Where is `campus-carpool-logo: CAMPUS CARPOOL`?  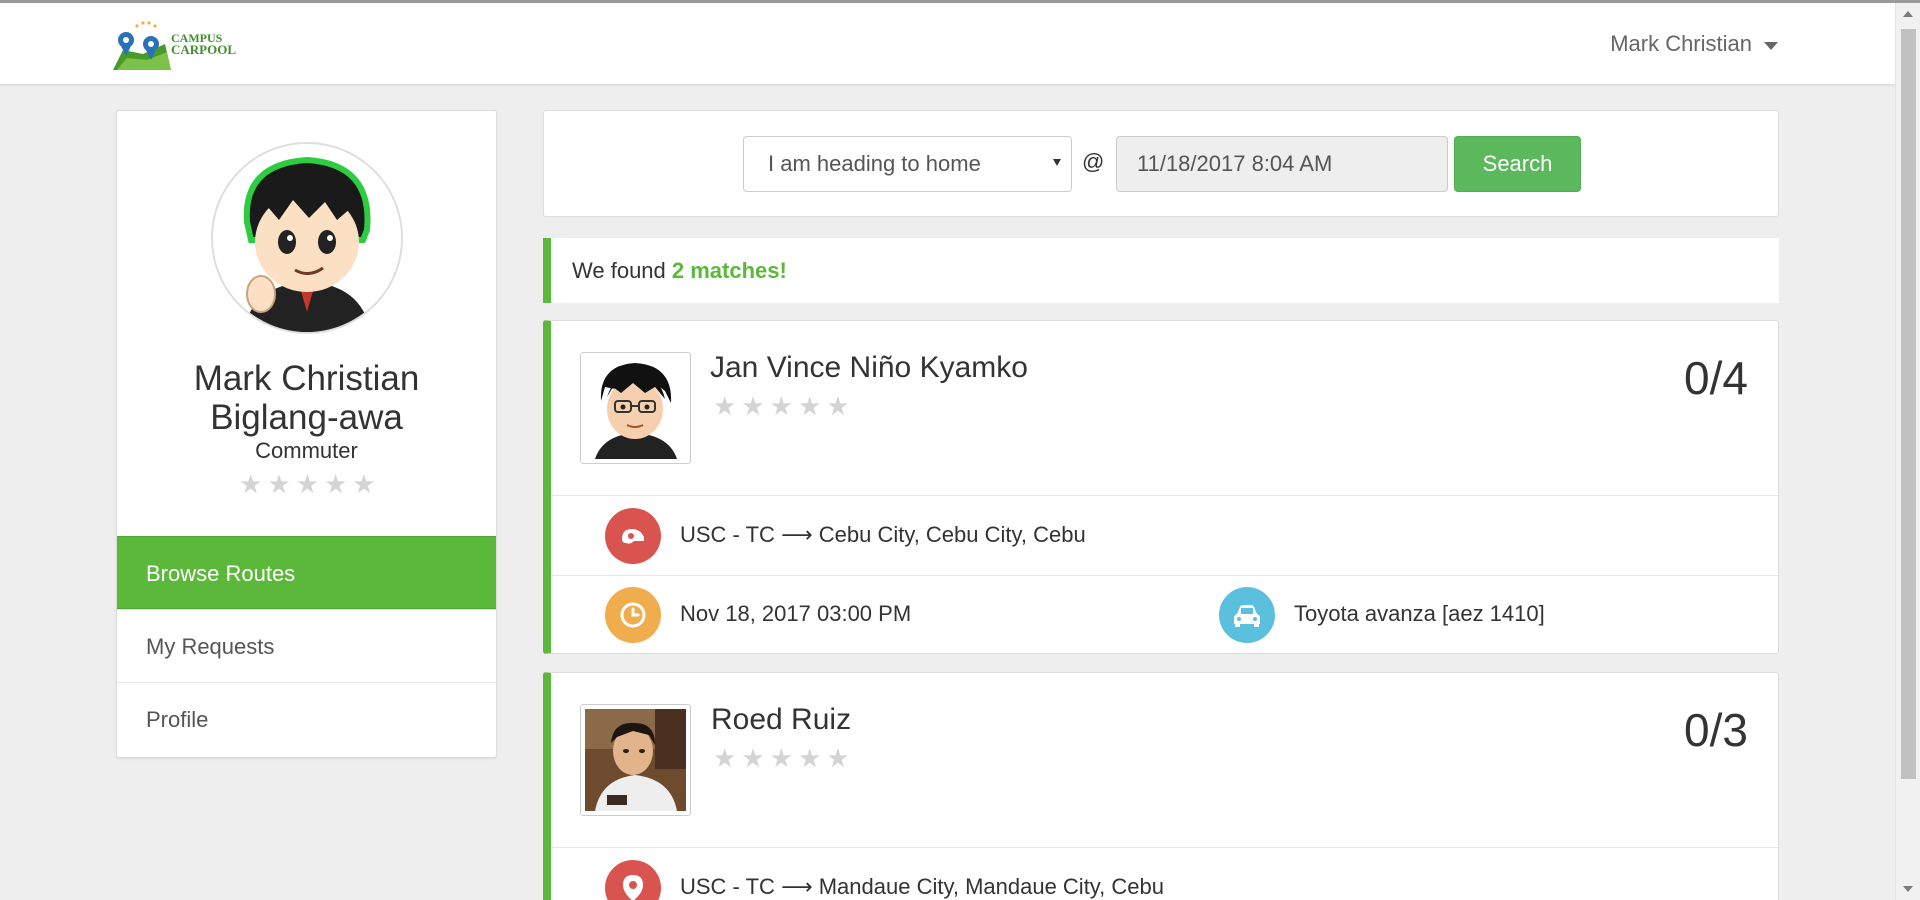 campus-carpool-logo: CAMPUS CARPOOL is located at coordinates (175, 45).